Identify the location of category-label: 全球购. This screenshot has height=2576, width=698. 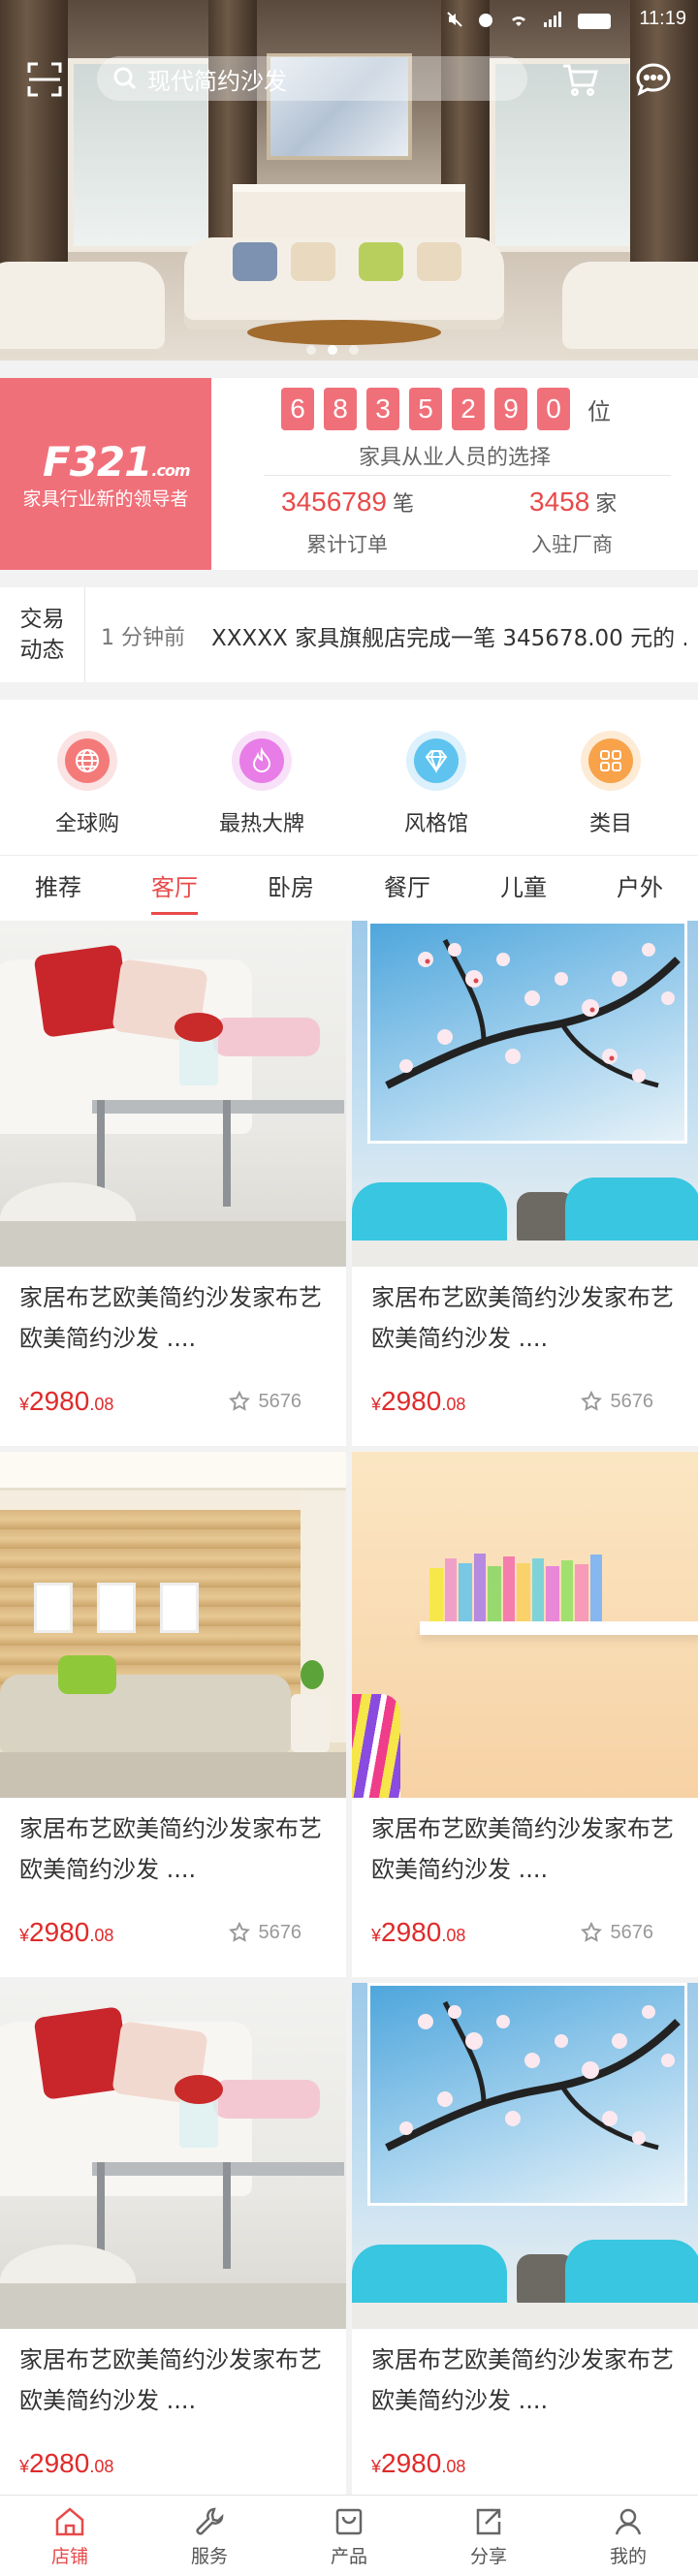
(86, 824).